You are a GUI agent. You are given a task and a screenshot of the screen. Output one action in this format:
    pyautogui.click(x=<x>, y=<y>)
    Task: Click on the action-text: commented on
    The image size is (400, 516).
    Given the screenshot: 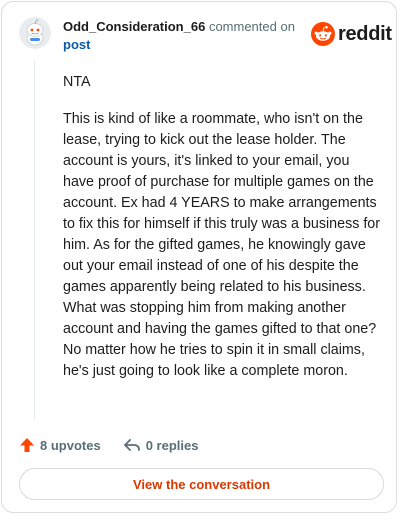 What is the action you would take?
    pyautogui.click(x=251, y=26)
    